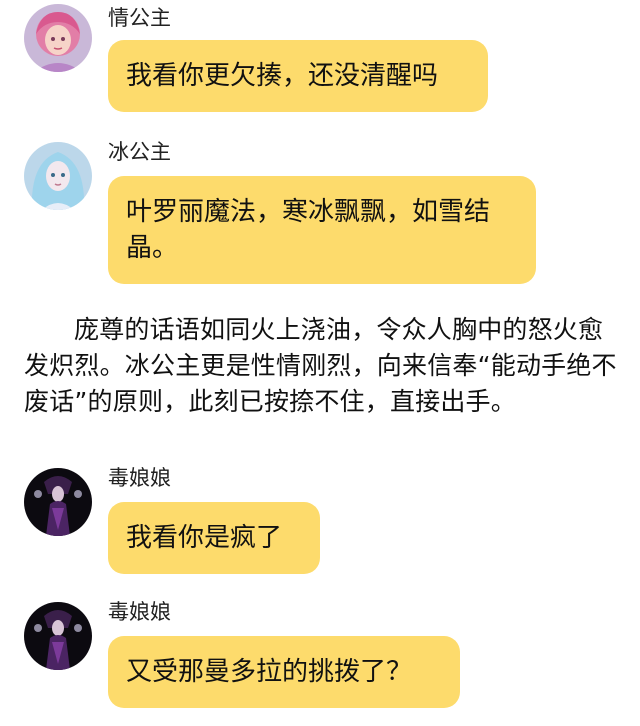  I want to click on princess-pink-avatar-icon, so click(58, 38).